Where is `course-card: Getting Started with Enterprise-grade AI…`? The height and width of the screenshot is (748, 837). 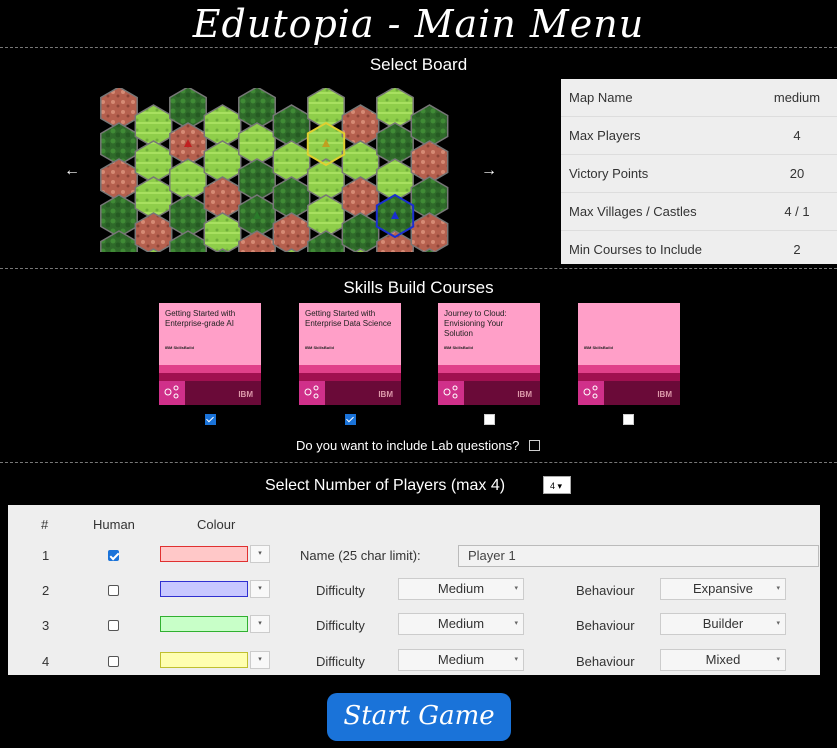 course-card: Getting Started with Enterprise-grade AI… is located at coordinates (210, 354).